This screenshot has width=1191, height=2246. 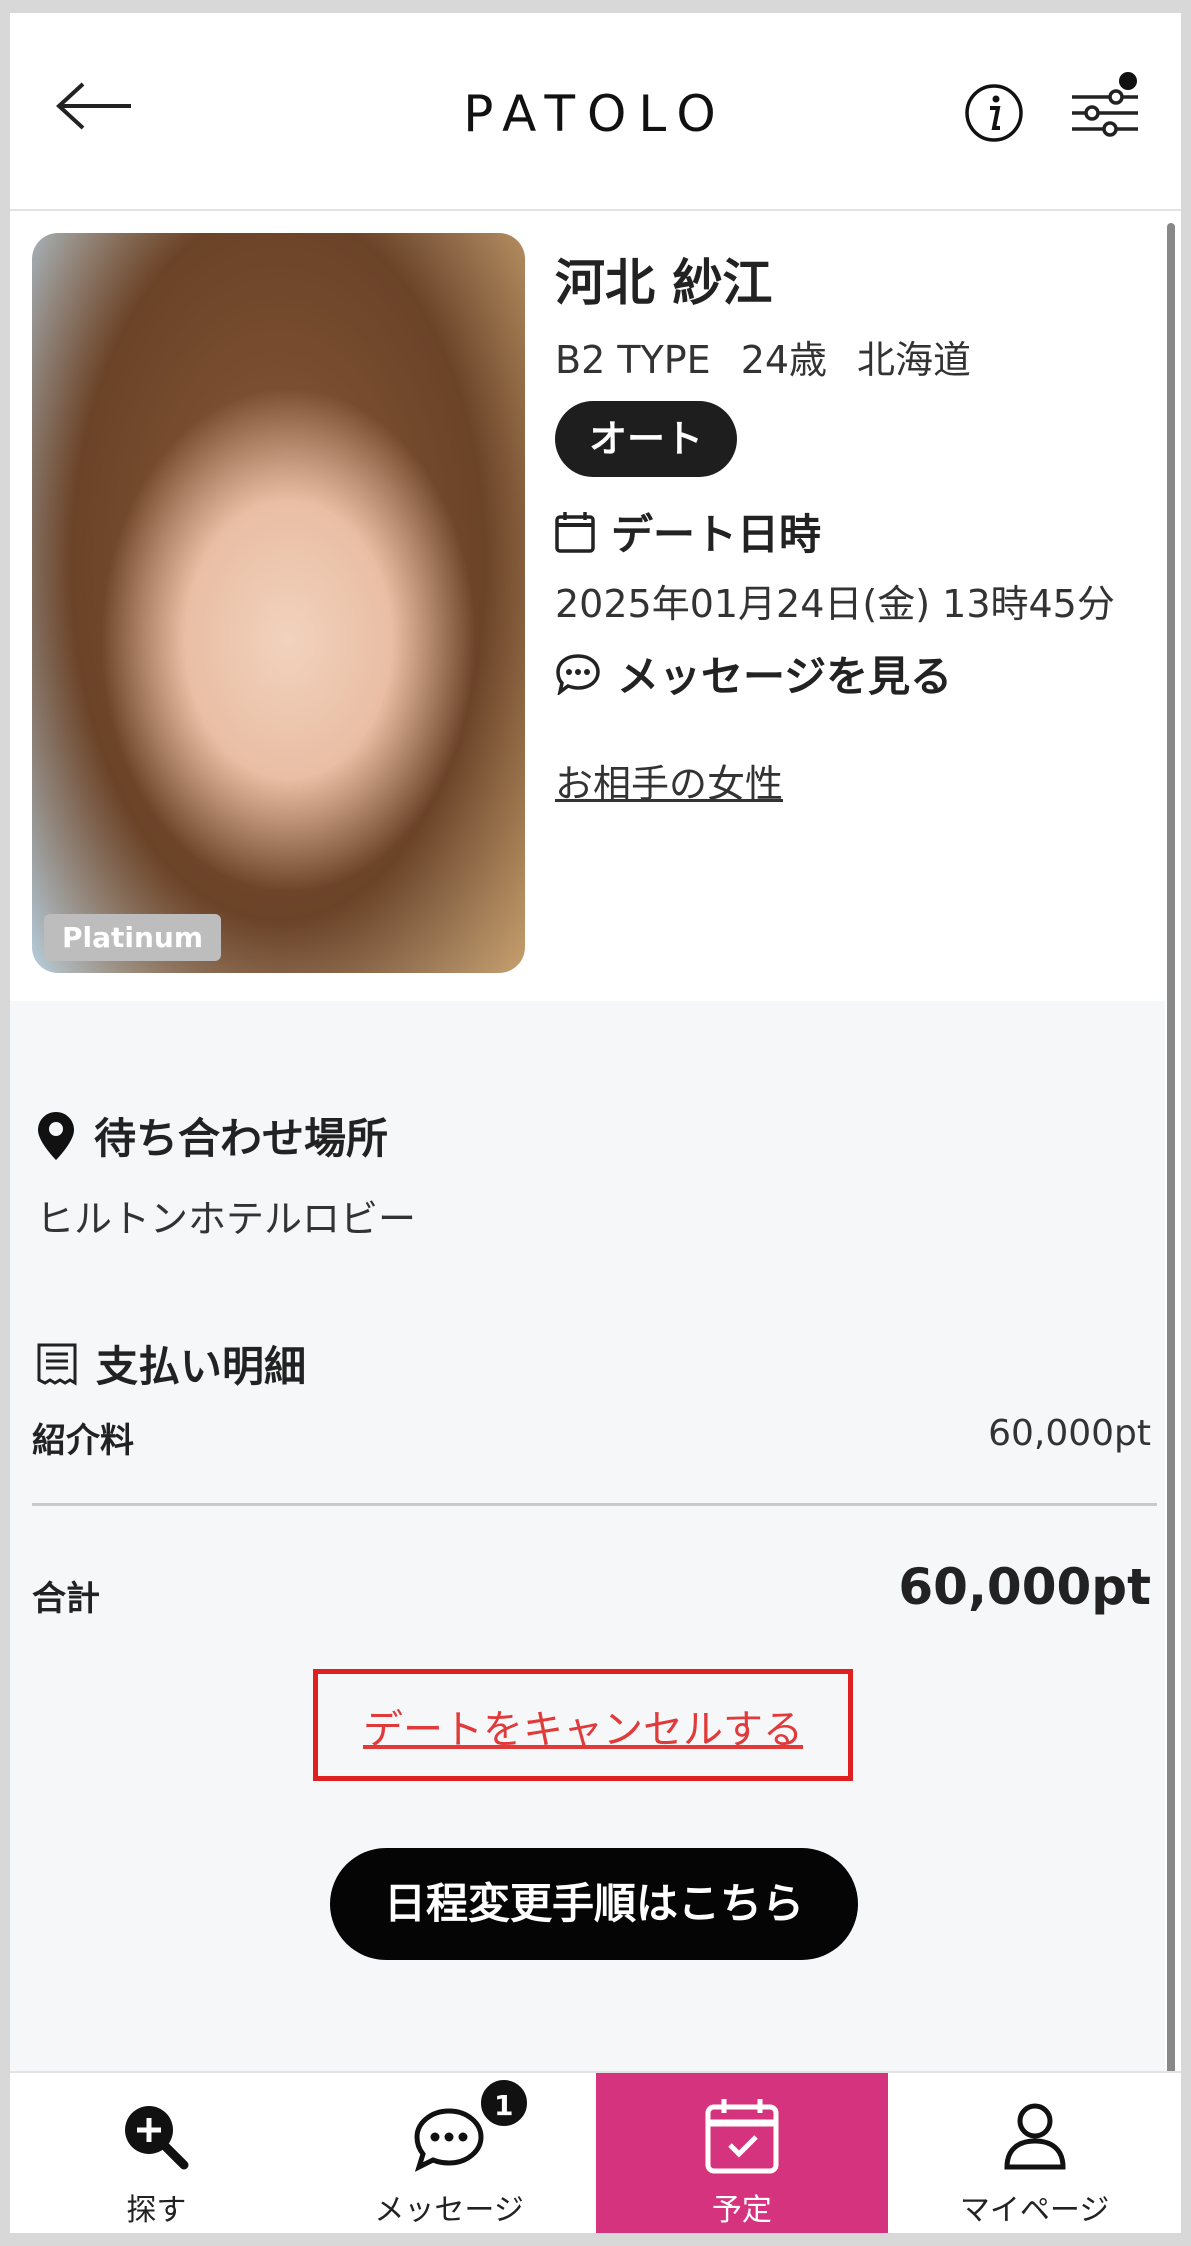 I want to click on user-icon, so click(x=1035, y=2136).